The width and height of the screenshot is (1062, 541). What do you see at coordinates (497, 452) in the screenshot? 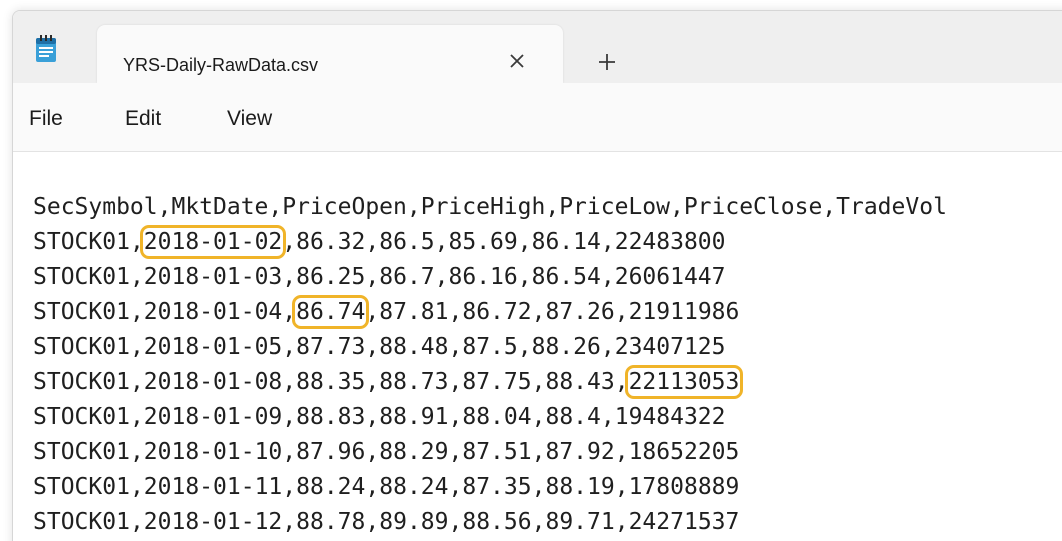
I see `csv-cell-low: 87.51` at bounding box center [497, 452].